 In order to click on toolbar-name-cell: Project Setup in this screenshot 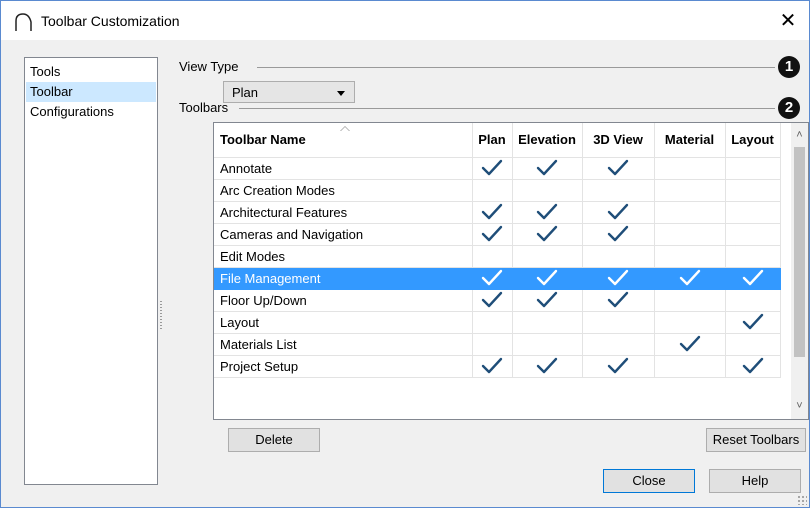, I will do `click(343, 366)`.